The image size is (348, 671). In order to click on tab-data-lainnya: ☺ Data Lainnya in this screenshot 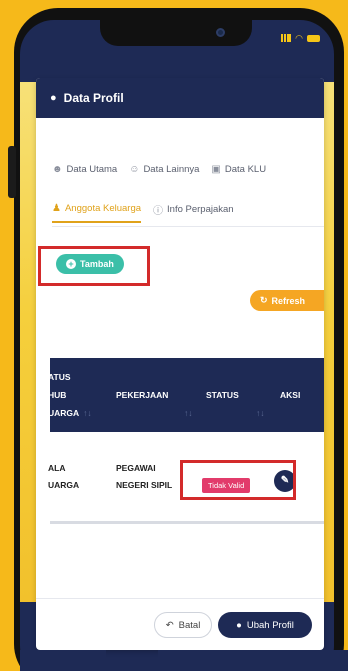, I will do `click(164, 172)`.